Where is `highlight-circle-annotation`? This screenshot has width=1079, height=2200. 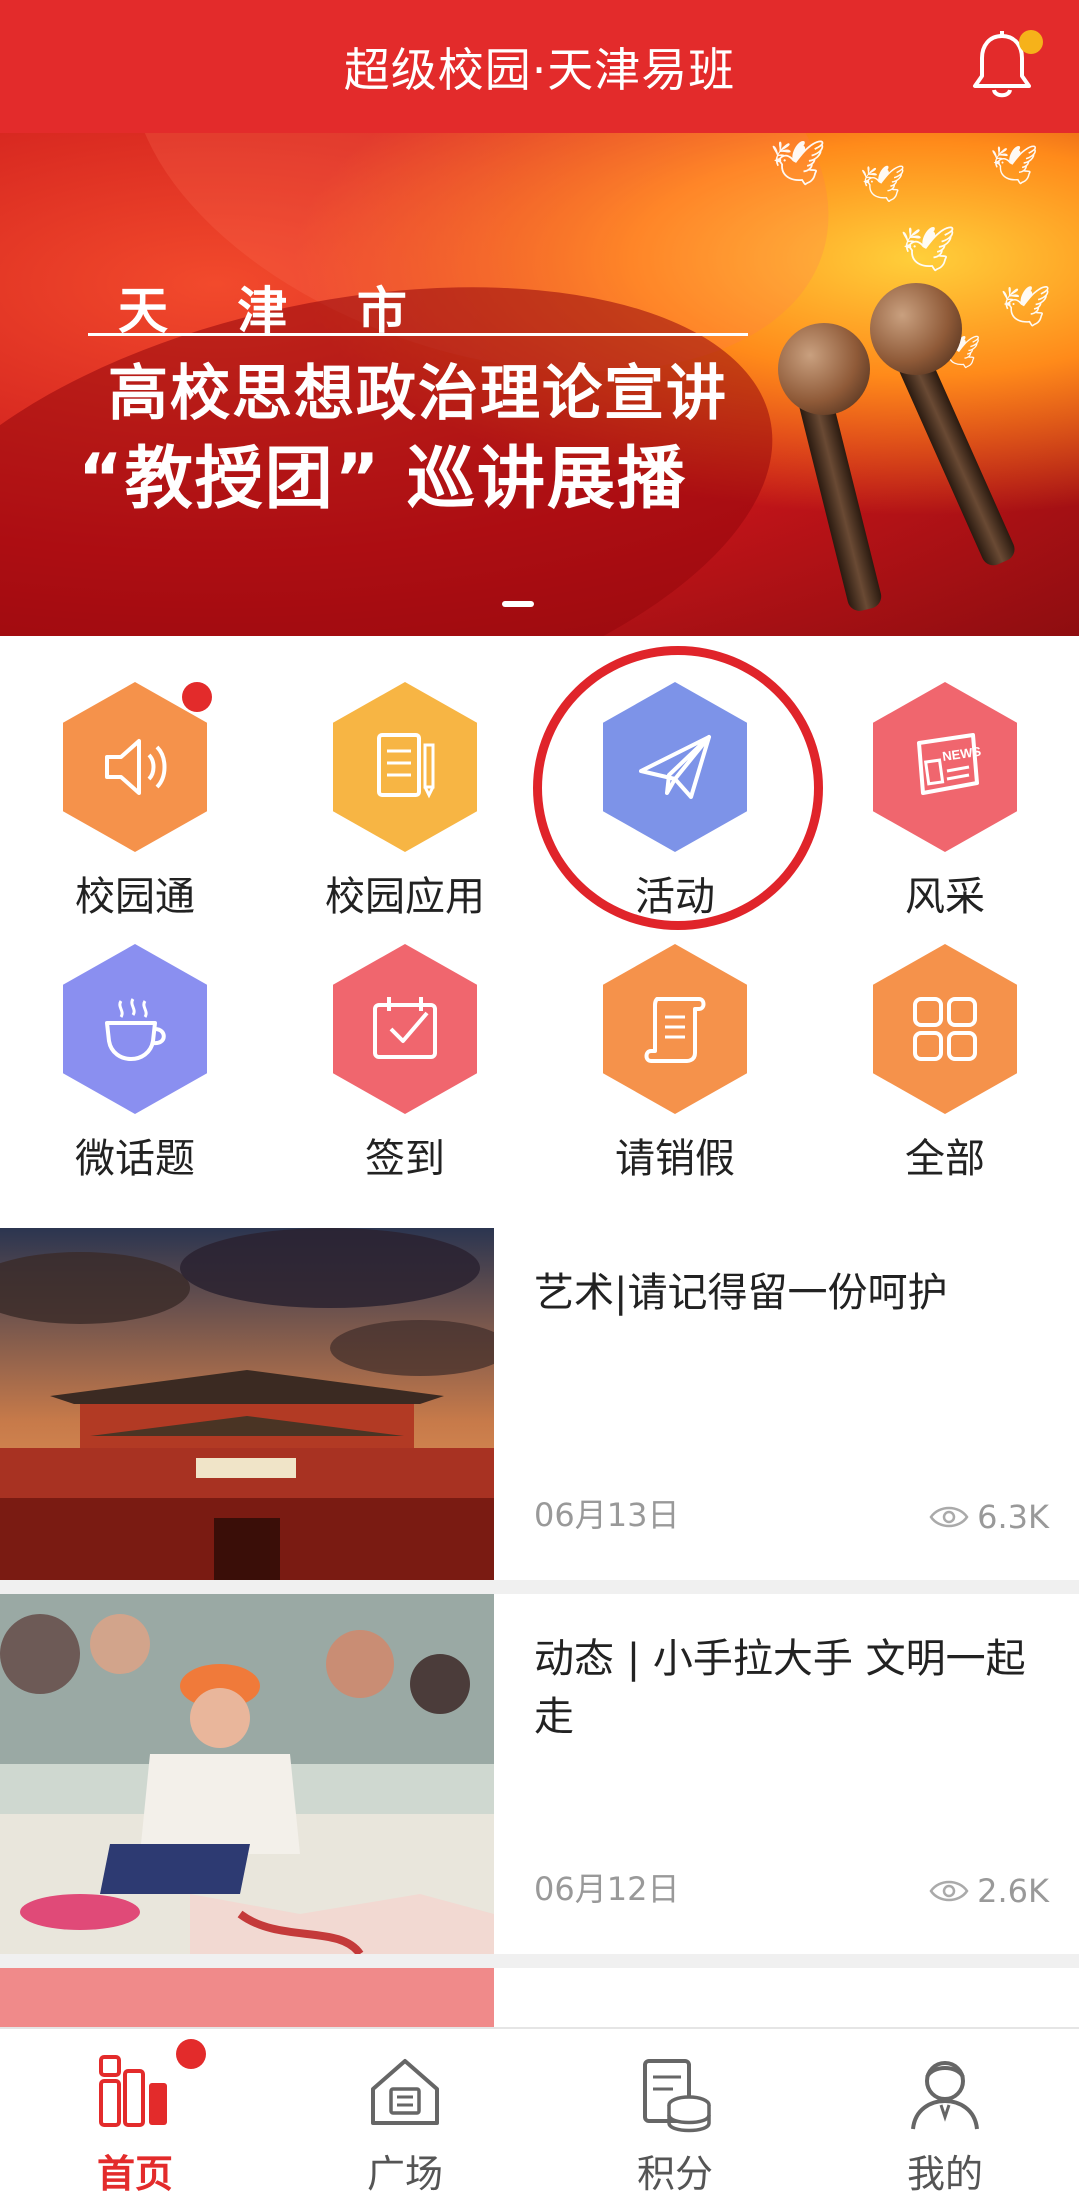
highlight-circle-annotation is located at coordinates (678, 788).